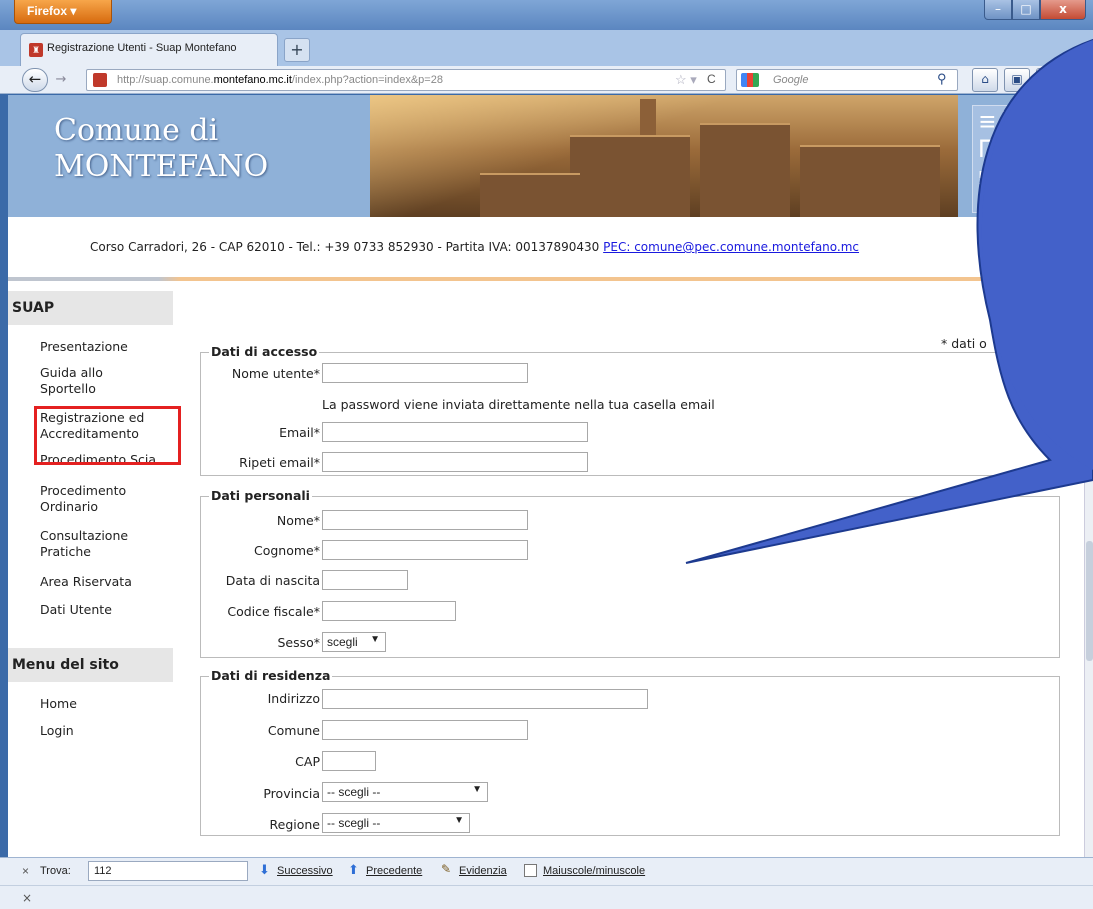 This screenshot has width=1093, height=909. I want to click on last-name-input, so click(425, 550).